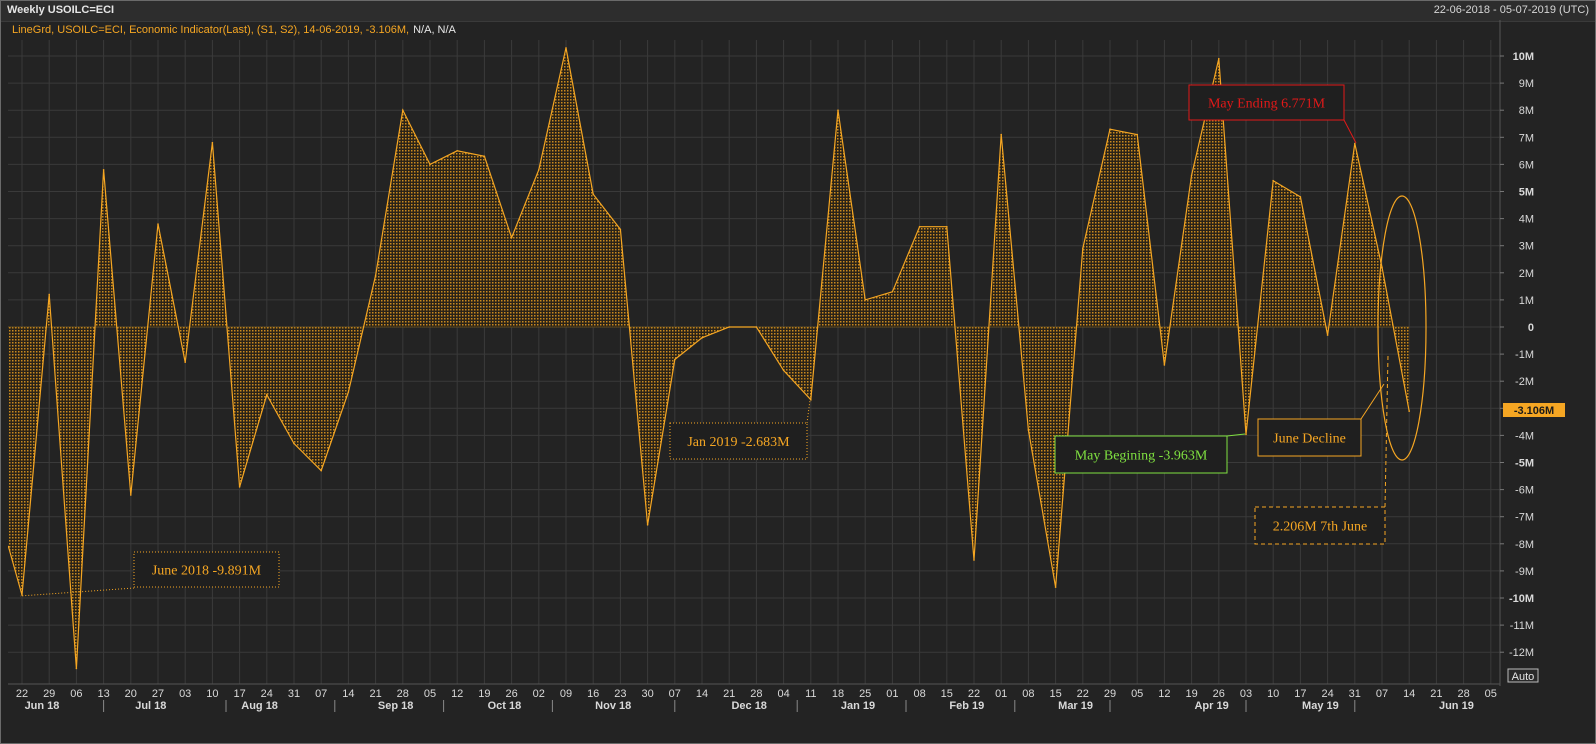 The width and height of the screenshot is (1596, 744). Describe the element at coordinates (185, 694) in the screenshot. I see `x-tick-label: 03` at that location.